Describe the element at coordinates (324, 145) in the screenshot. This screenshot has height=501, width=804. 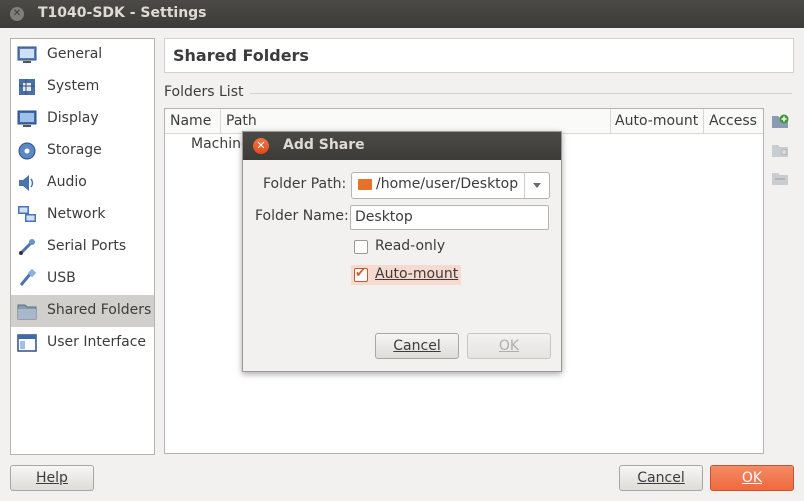
I see `dialog-title: Add Share` at that location.